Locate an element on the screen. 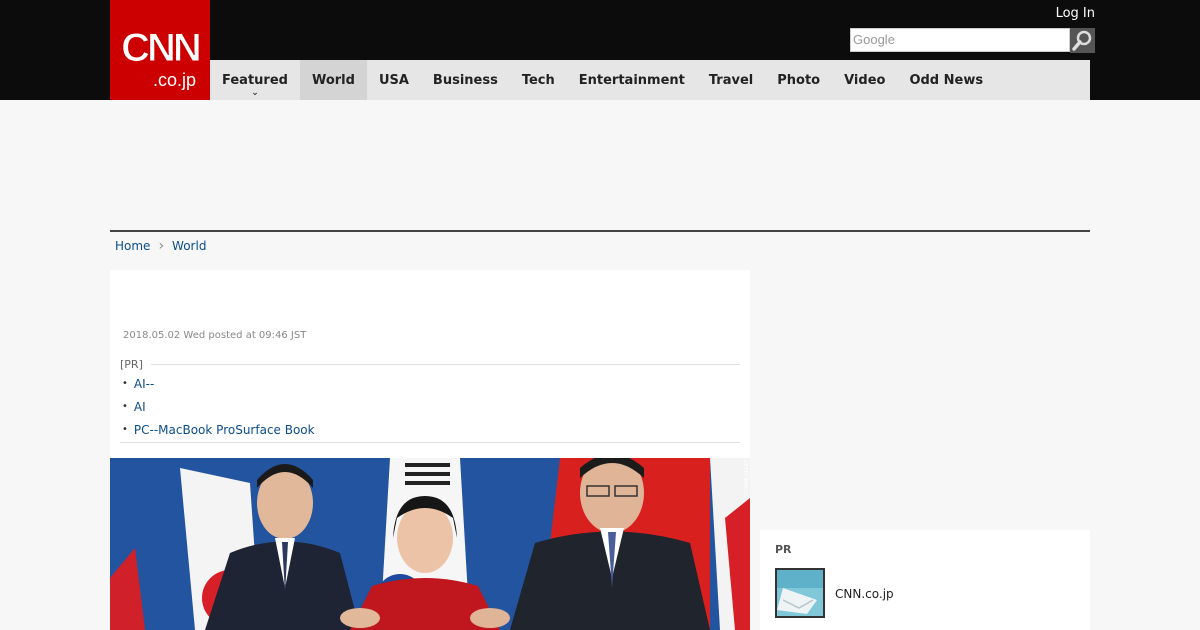 This screenshot has height=630, width=1200. sidebar-item-text: CNN.co.jp is located at coordinates (864, 594).